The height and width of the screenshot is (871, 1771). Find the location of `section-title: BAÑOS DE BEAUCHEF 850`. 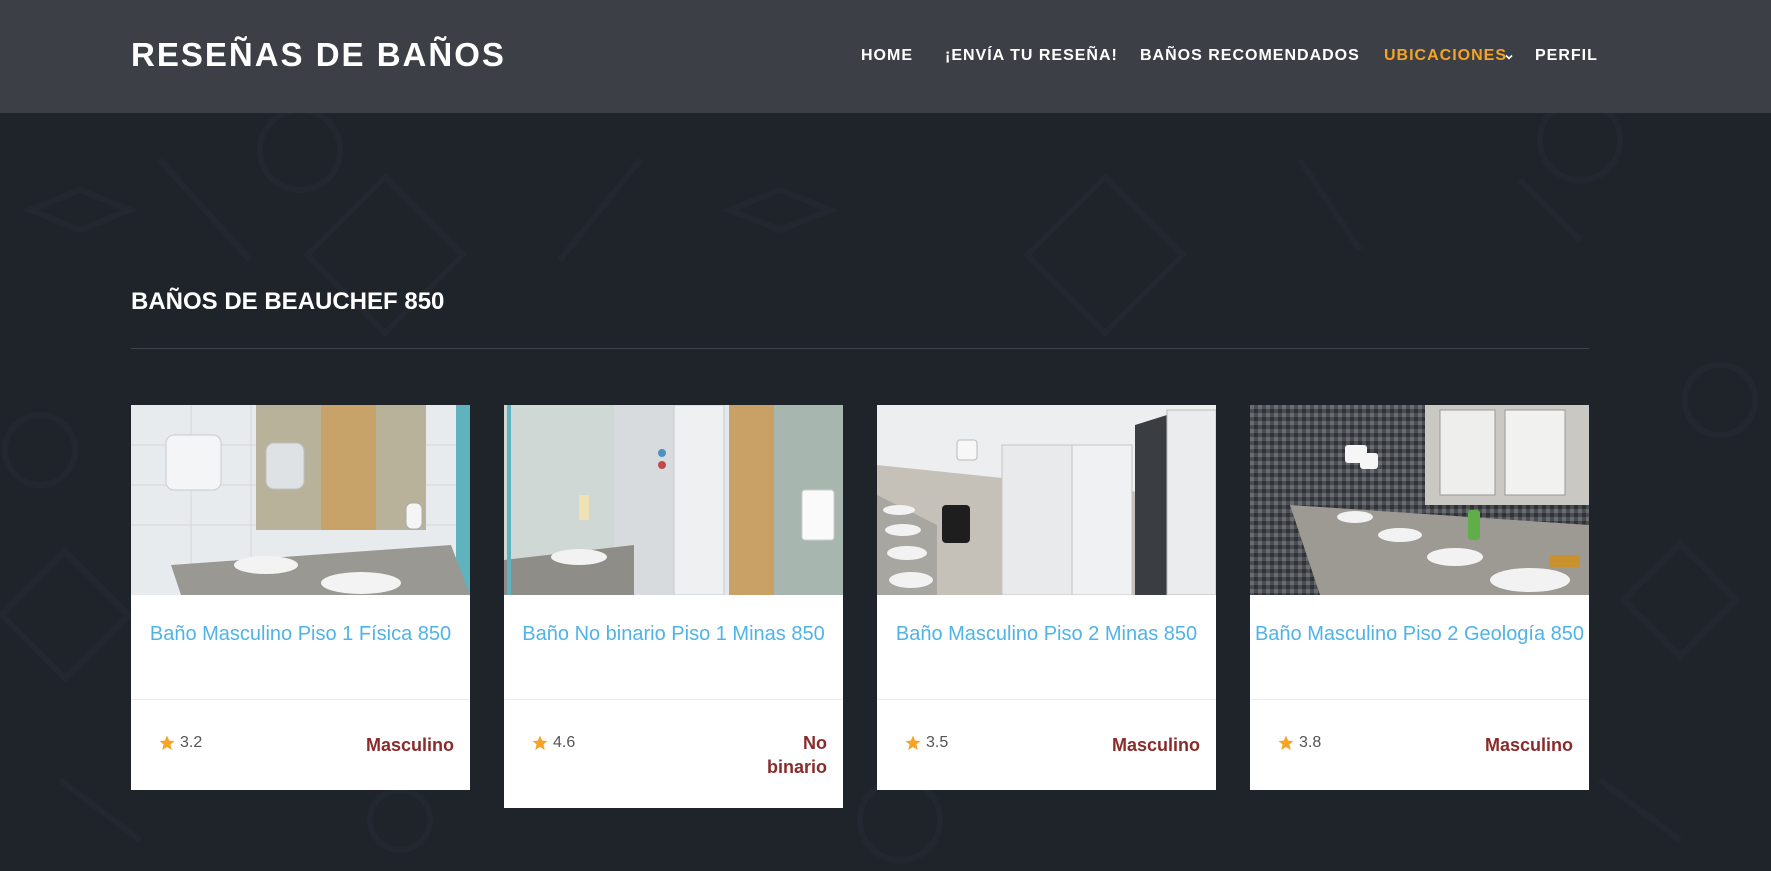

section-title: BAÑOS DE BEAUCHEF 850 is located at coordinates (288, 301).